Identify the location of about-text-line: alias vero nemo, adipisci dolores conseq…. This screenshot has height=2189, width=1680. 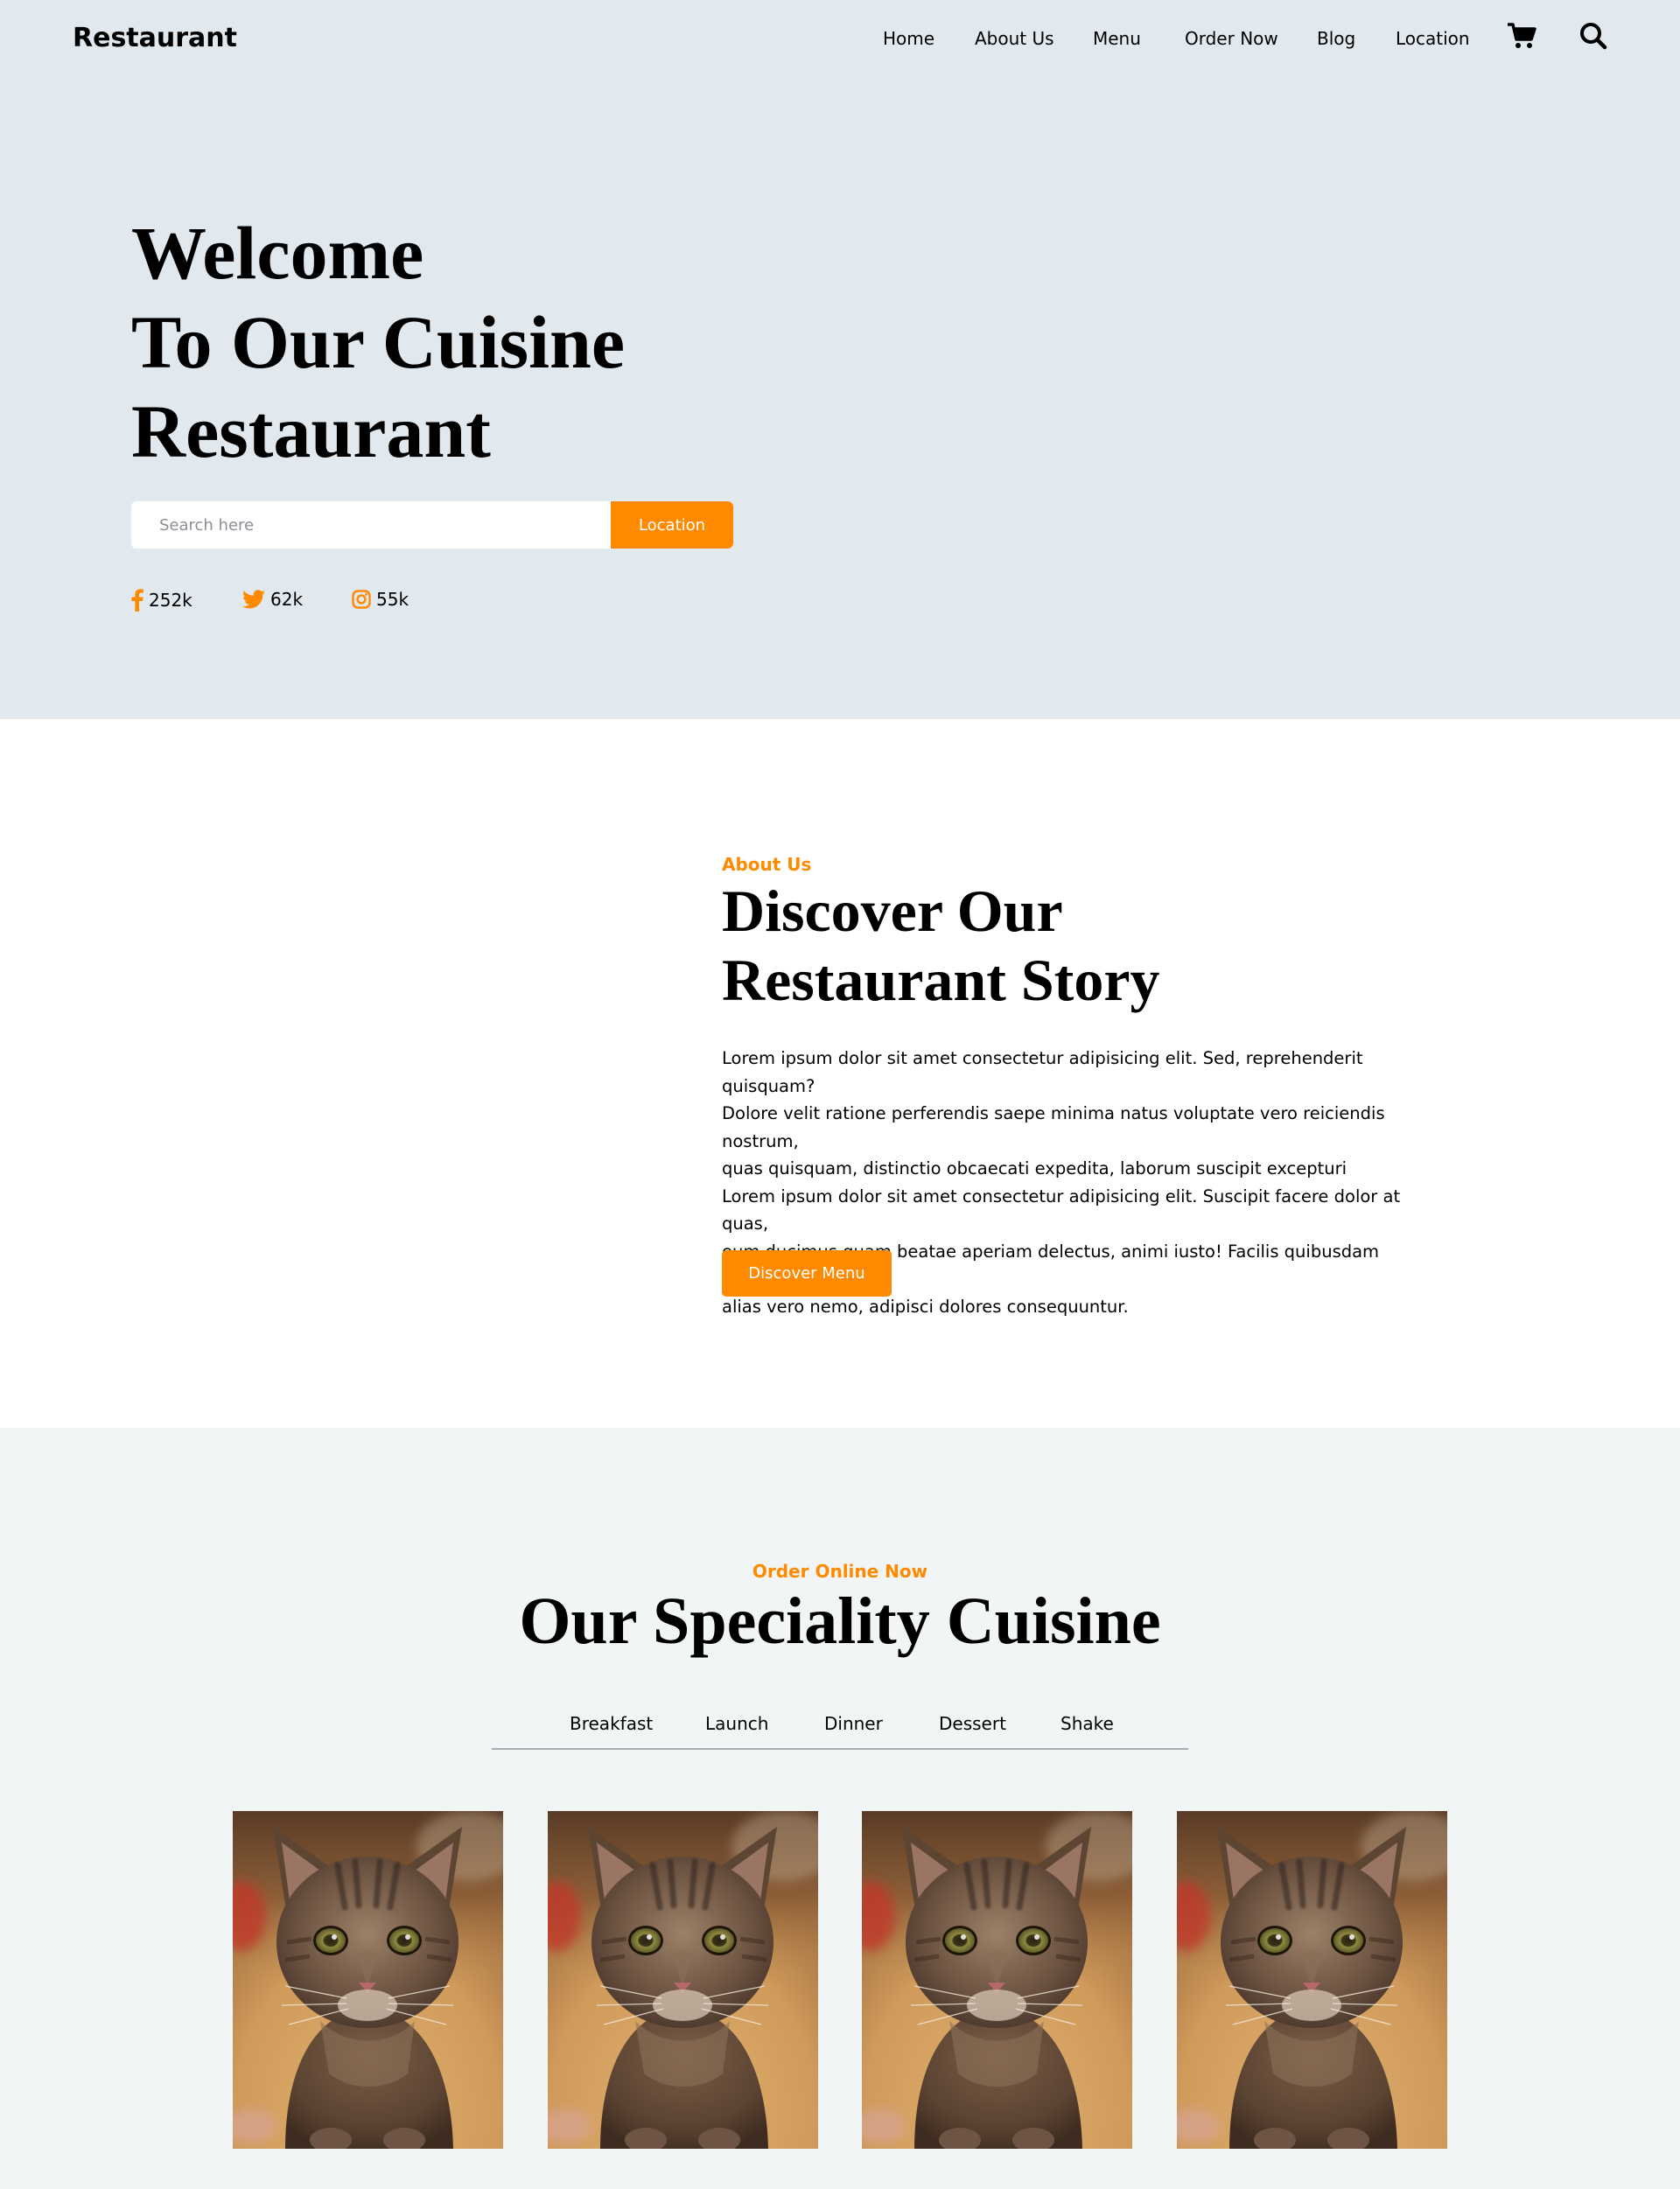
(925, 1306).